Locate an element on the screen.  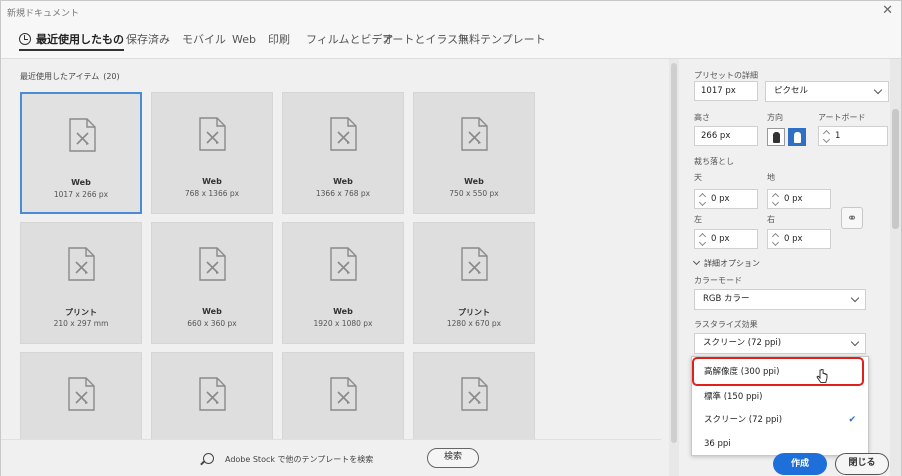
preset-card-size: 768 x 1366 px is located at coordinates (212, 193).